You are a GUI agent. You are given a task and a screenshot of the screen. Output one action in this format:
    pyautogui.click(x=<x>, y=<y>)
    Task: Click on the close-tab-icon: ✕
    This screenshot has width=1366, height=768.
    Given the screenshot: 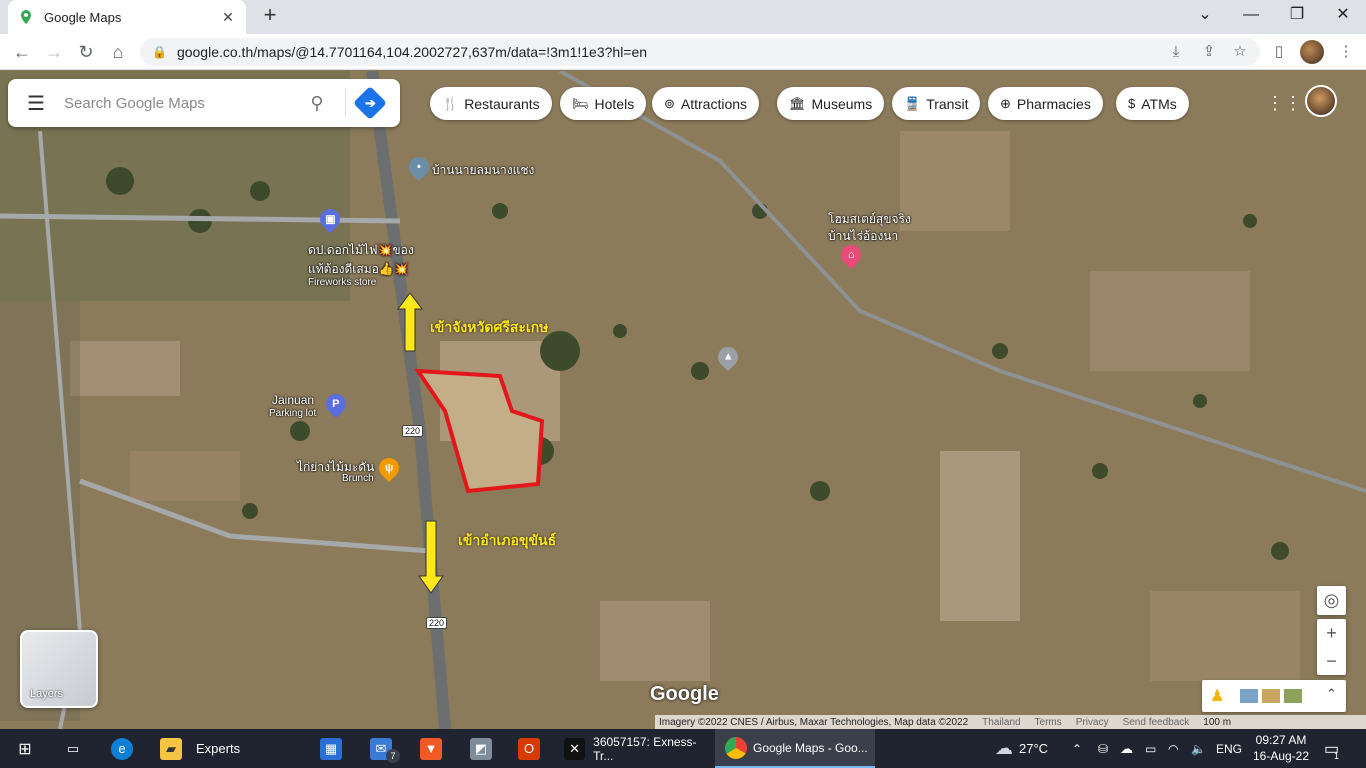 What is the action you would take?
    pyautogui.click(x=228, y=17)
    